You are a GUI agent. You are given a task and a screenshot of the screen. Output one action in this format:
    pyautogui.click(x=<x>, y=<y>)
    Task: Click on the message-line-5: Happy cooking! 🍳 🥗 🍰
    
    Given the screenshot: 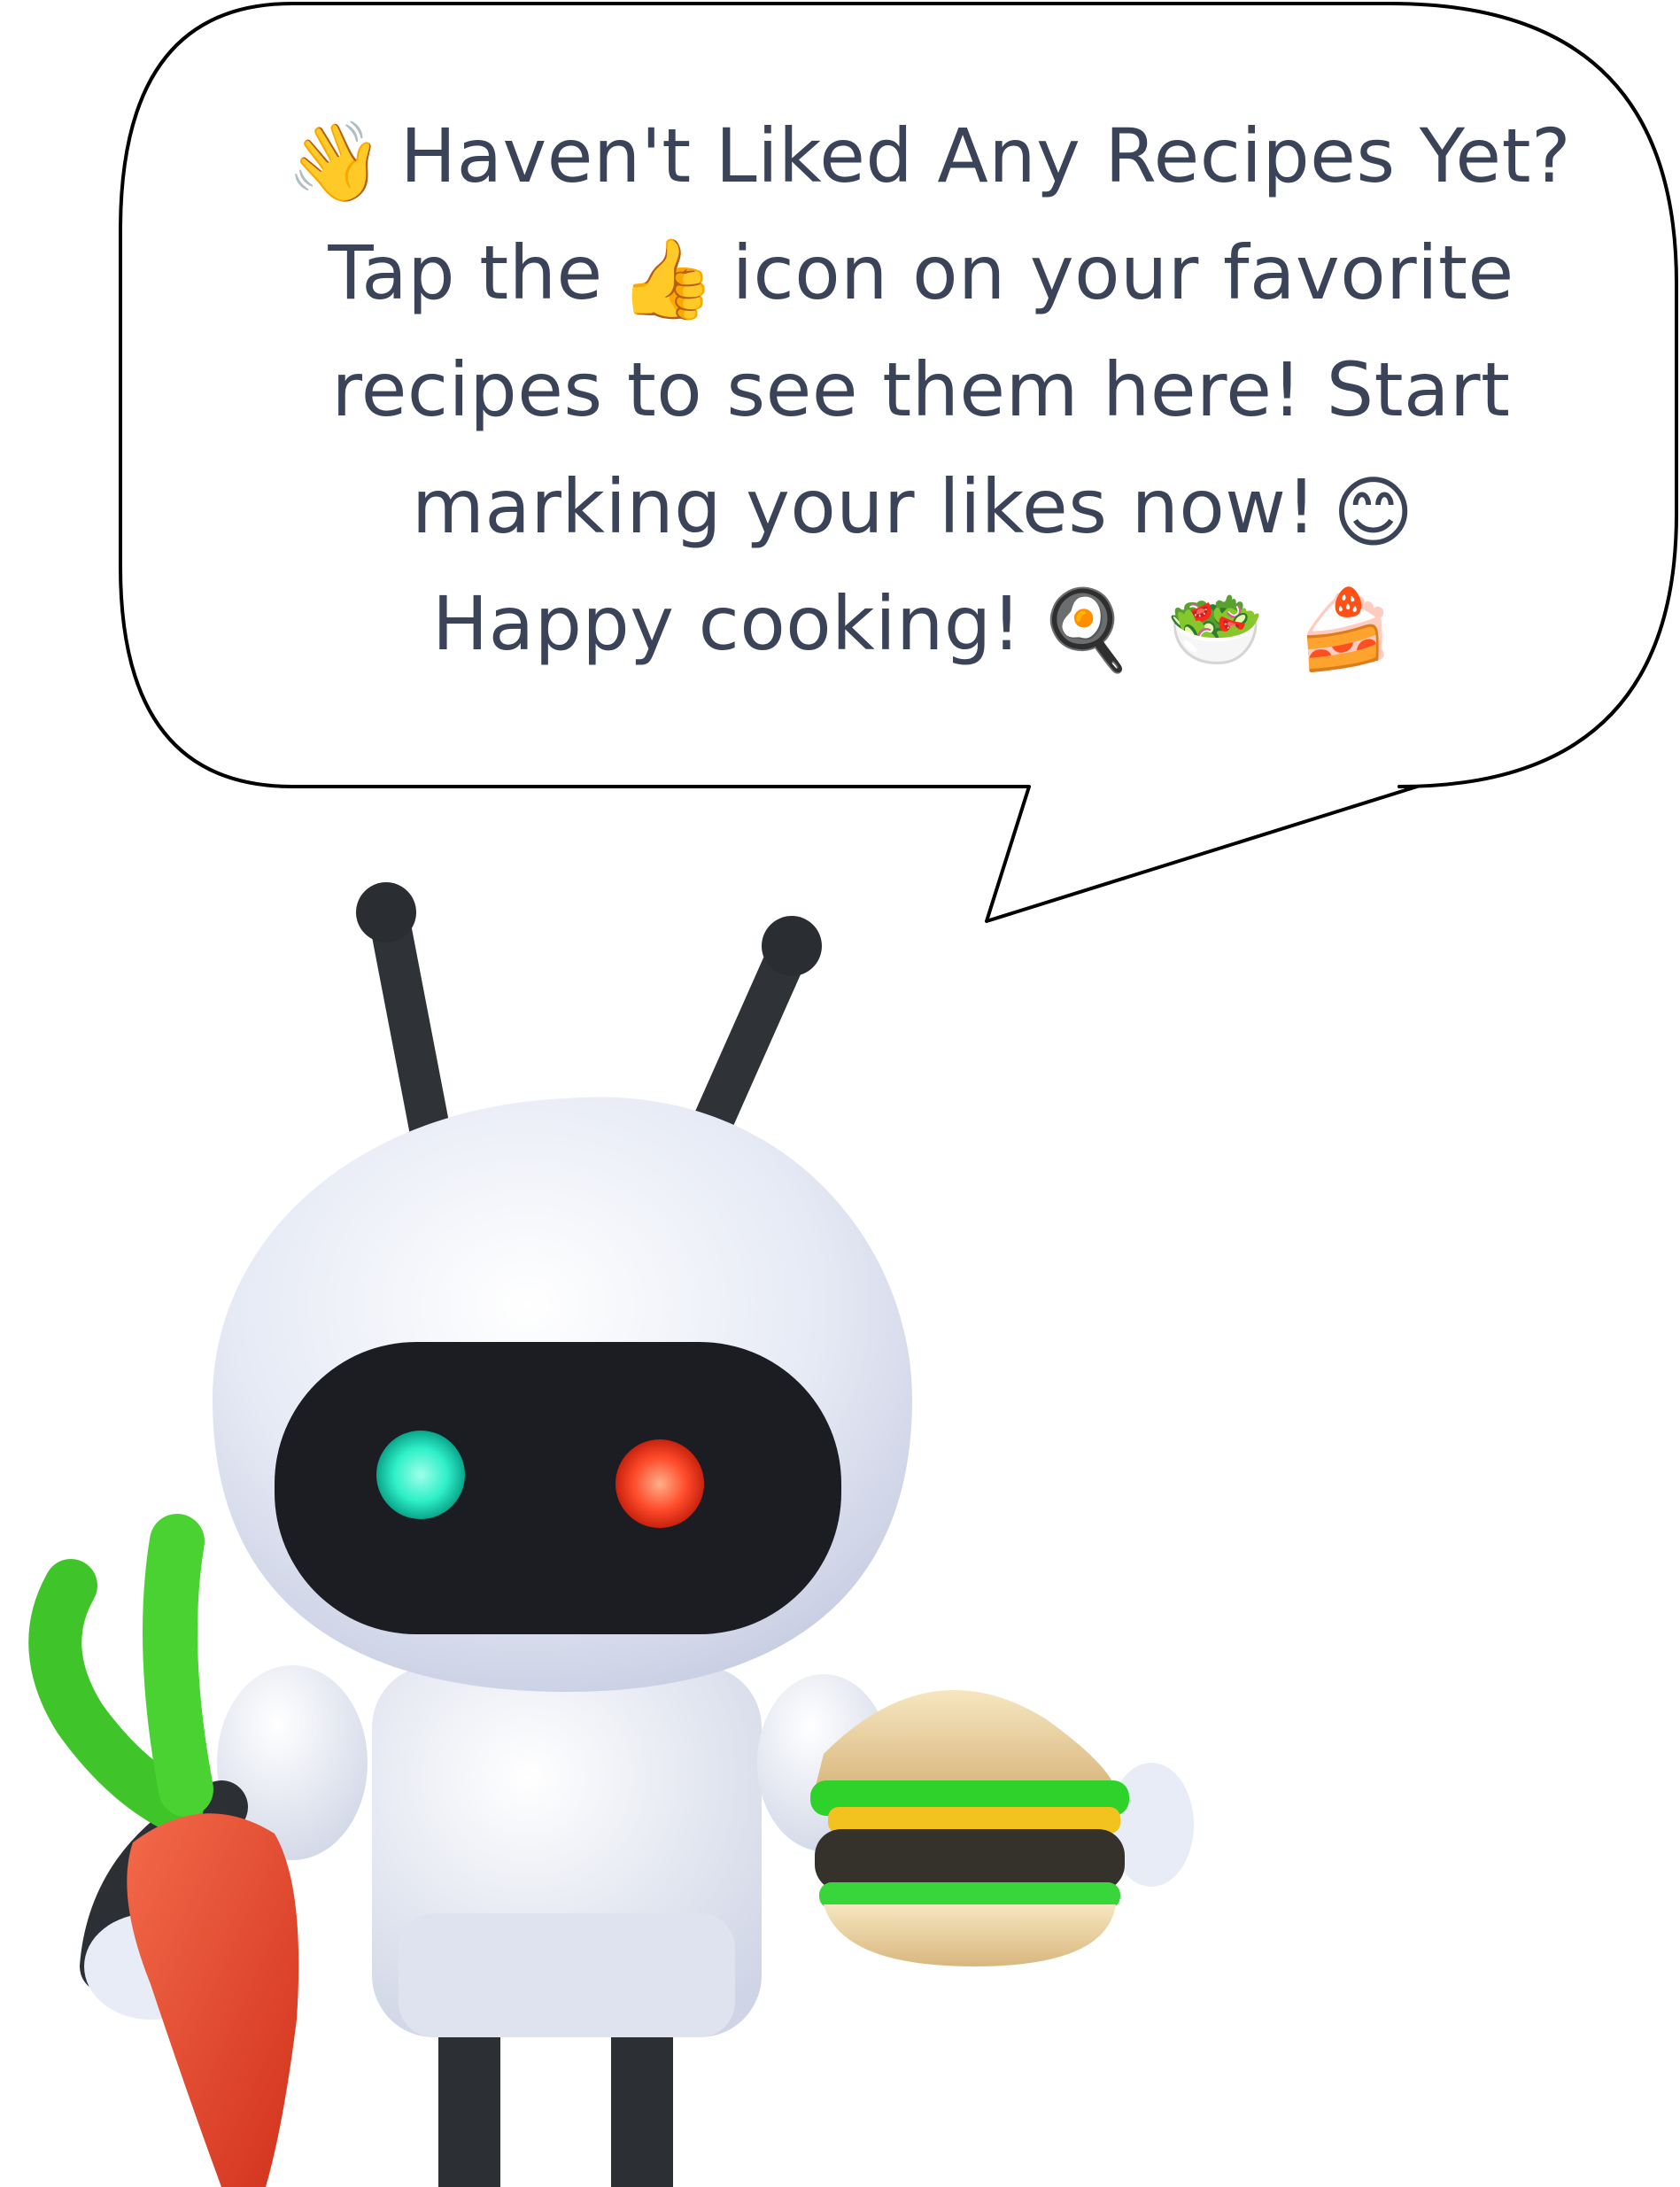 What is the action you would take?
    pyautogui.click(x=921, y=623)
    